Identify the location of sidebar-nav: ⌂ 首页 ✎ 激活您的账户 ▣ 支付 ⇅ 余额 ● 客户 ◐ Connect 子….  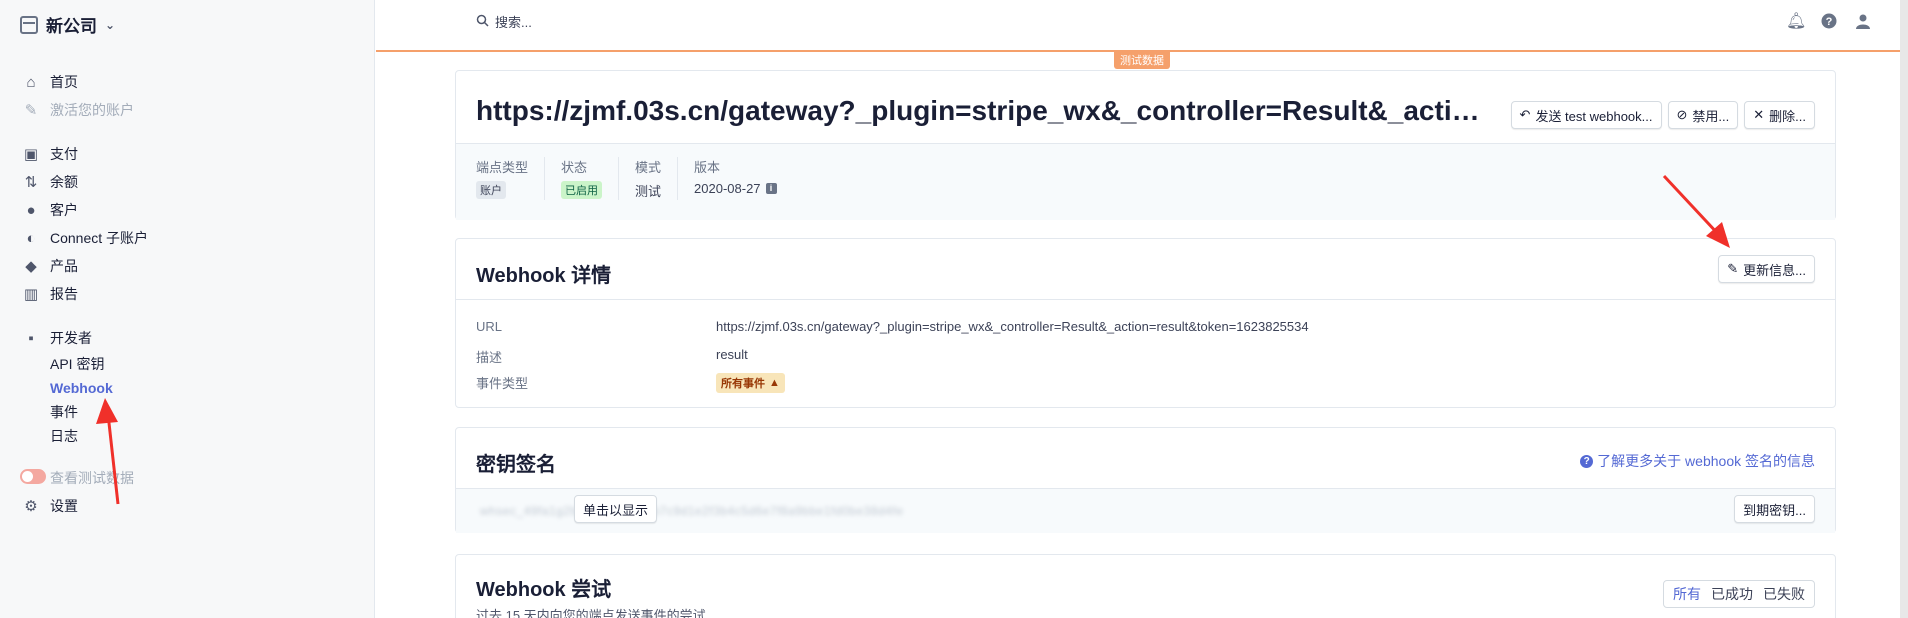
(185, 294).